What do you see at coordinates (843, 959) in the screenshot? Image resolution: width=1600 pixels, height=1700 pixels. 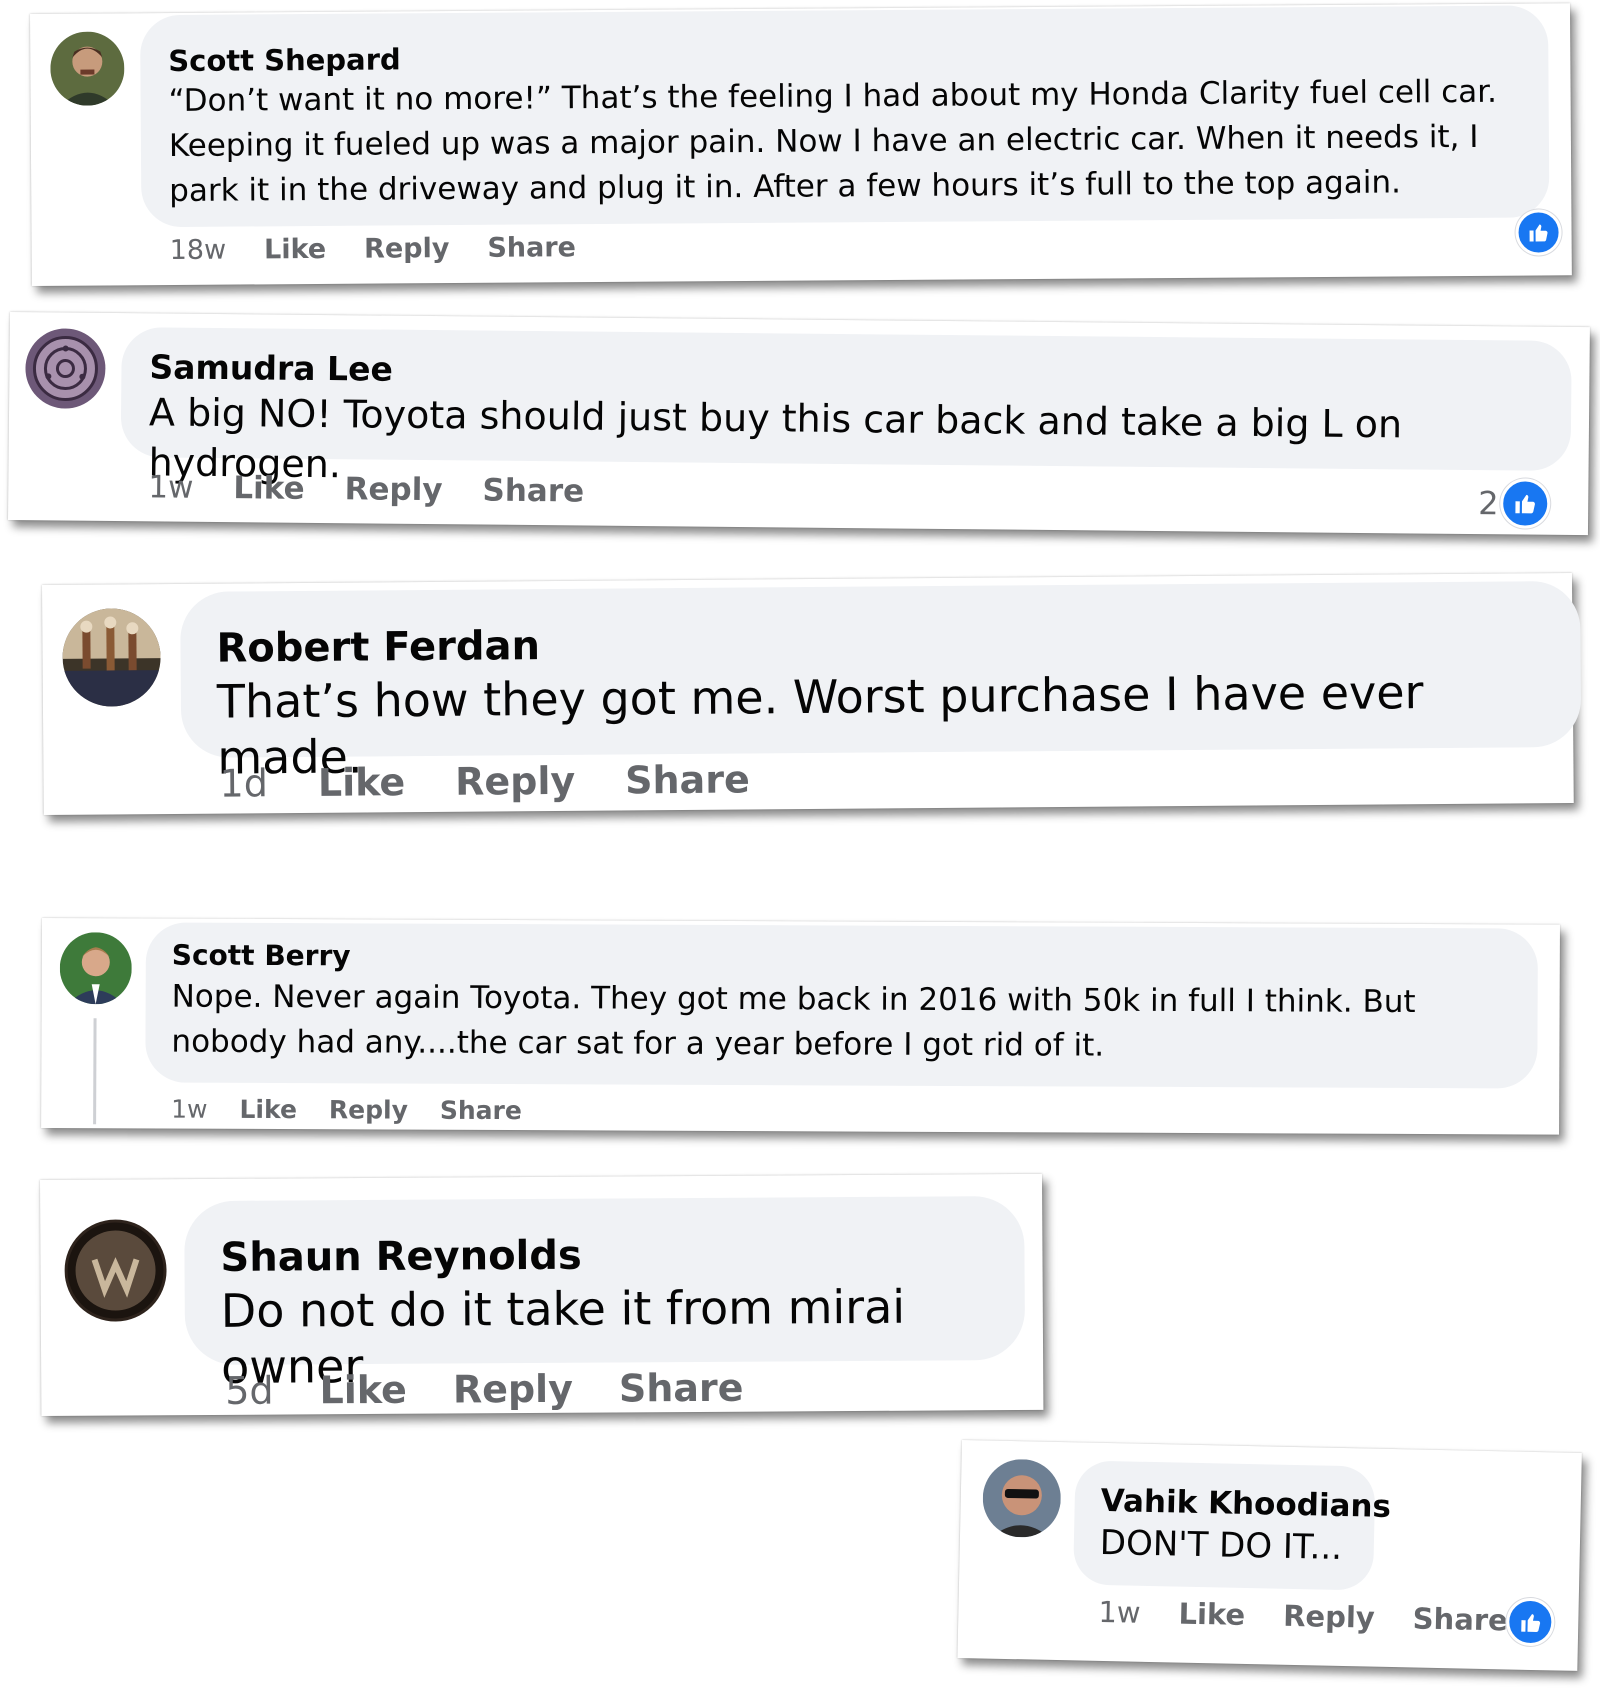 I see `author-name: Scott Berry` at bounding box center [843, 959].